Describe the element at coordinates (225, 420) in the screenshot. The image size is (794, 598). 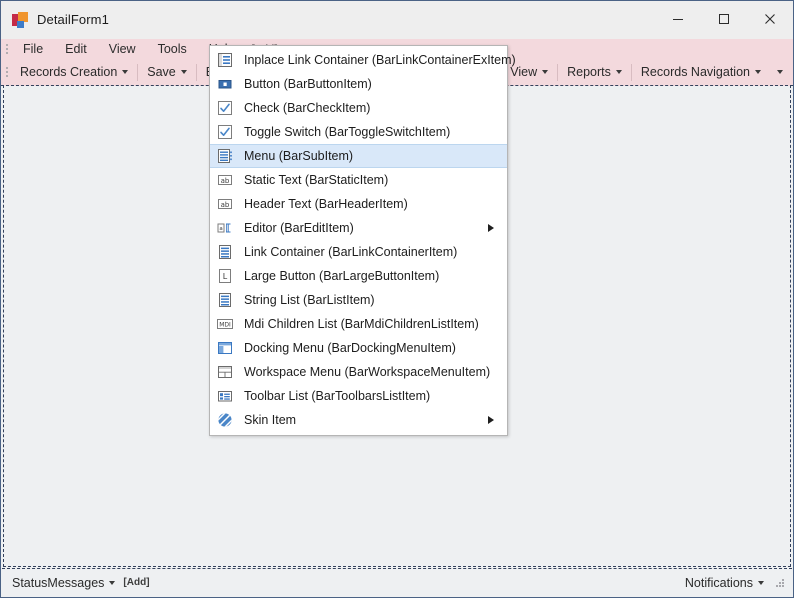
I see `skin-item-icon` at that location.